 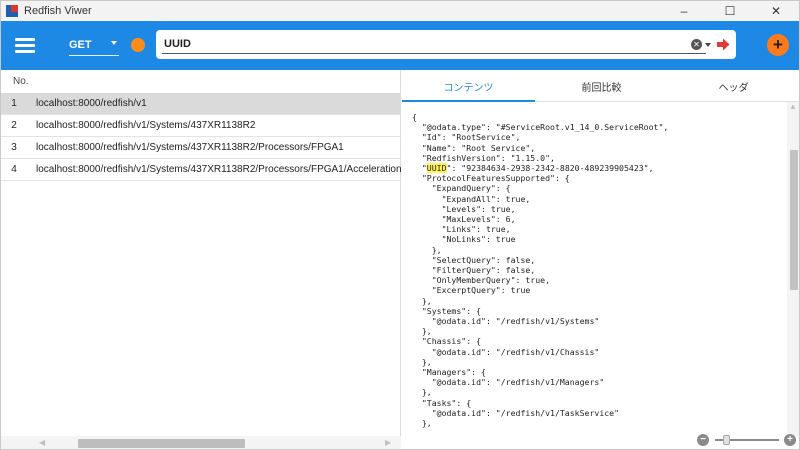 I want to click on close-button: ✕, so click(x=776, y=11).